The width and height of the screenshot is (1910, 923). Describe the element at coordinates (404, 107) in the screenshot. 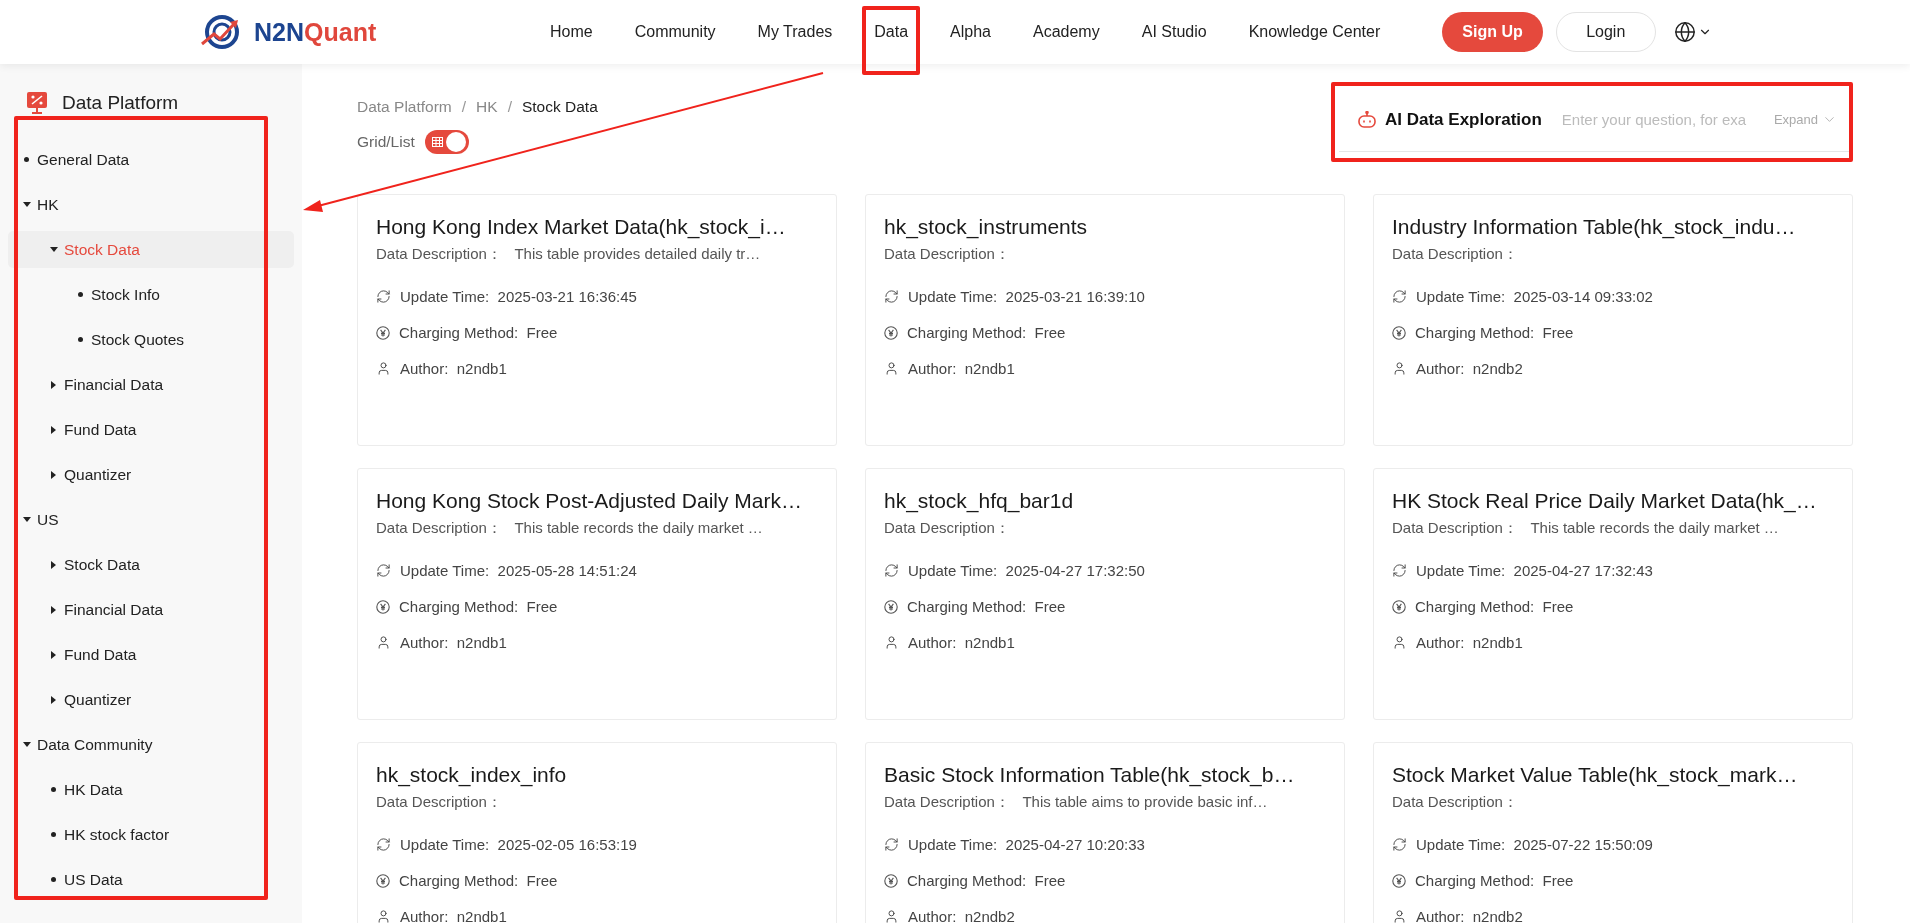

I see `breadcrumb-link: Data Platform` at that location.